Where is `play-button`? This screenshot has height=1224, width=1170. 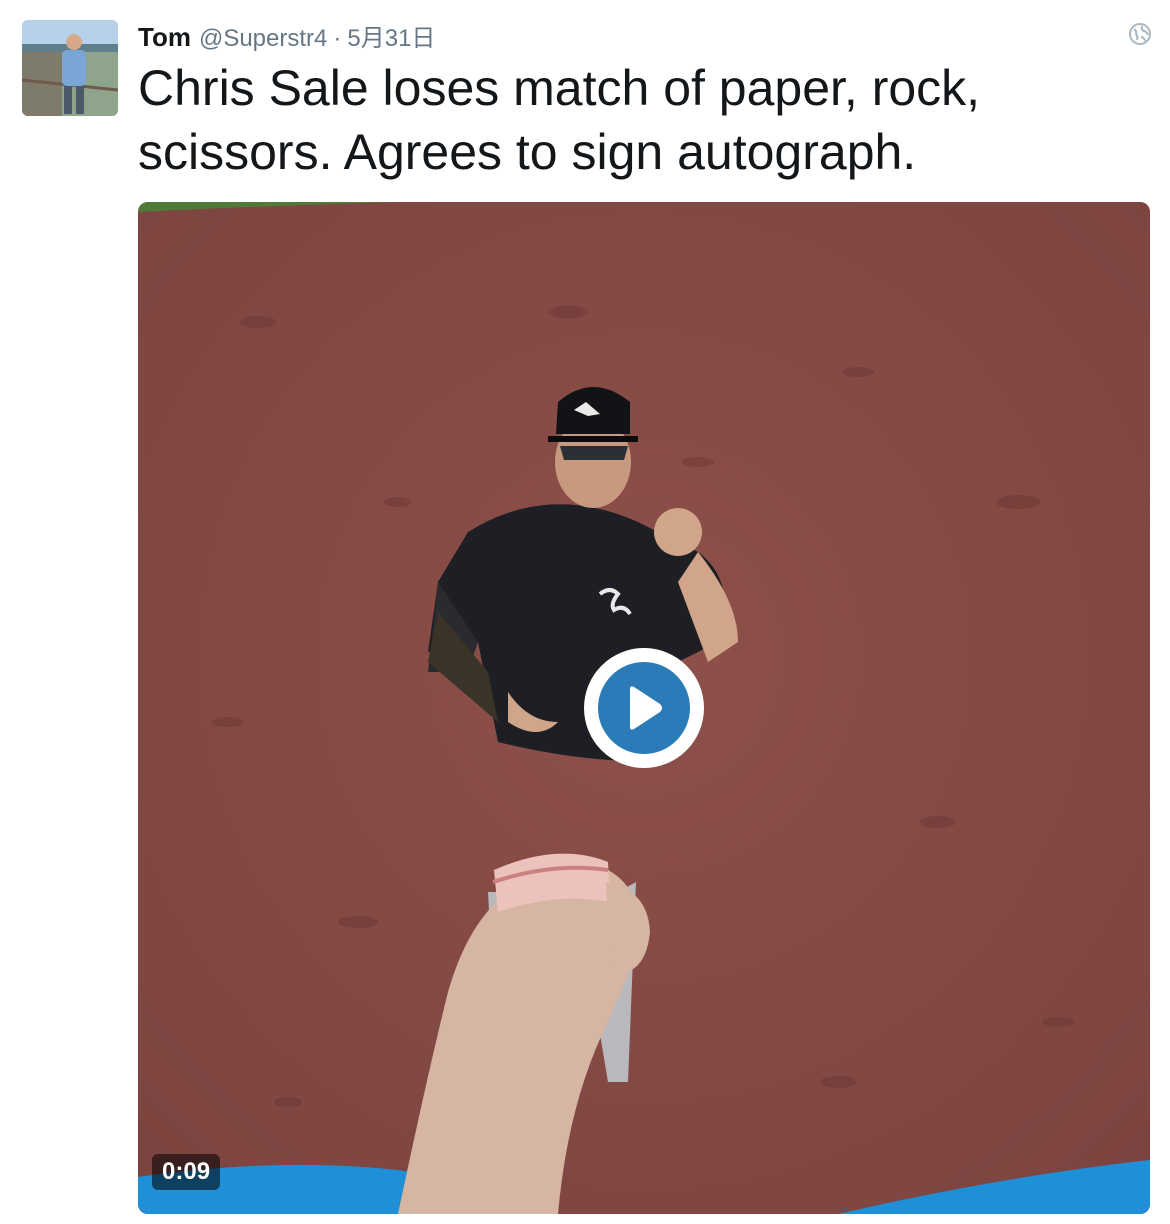
play-button is located at coordinates (644, 708).